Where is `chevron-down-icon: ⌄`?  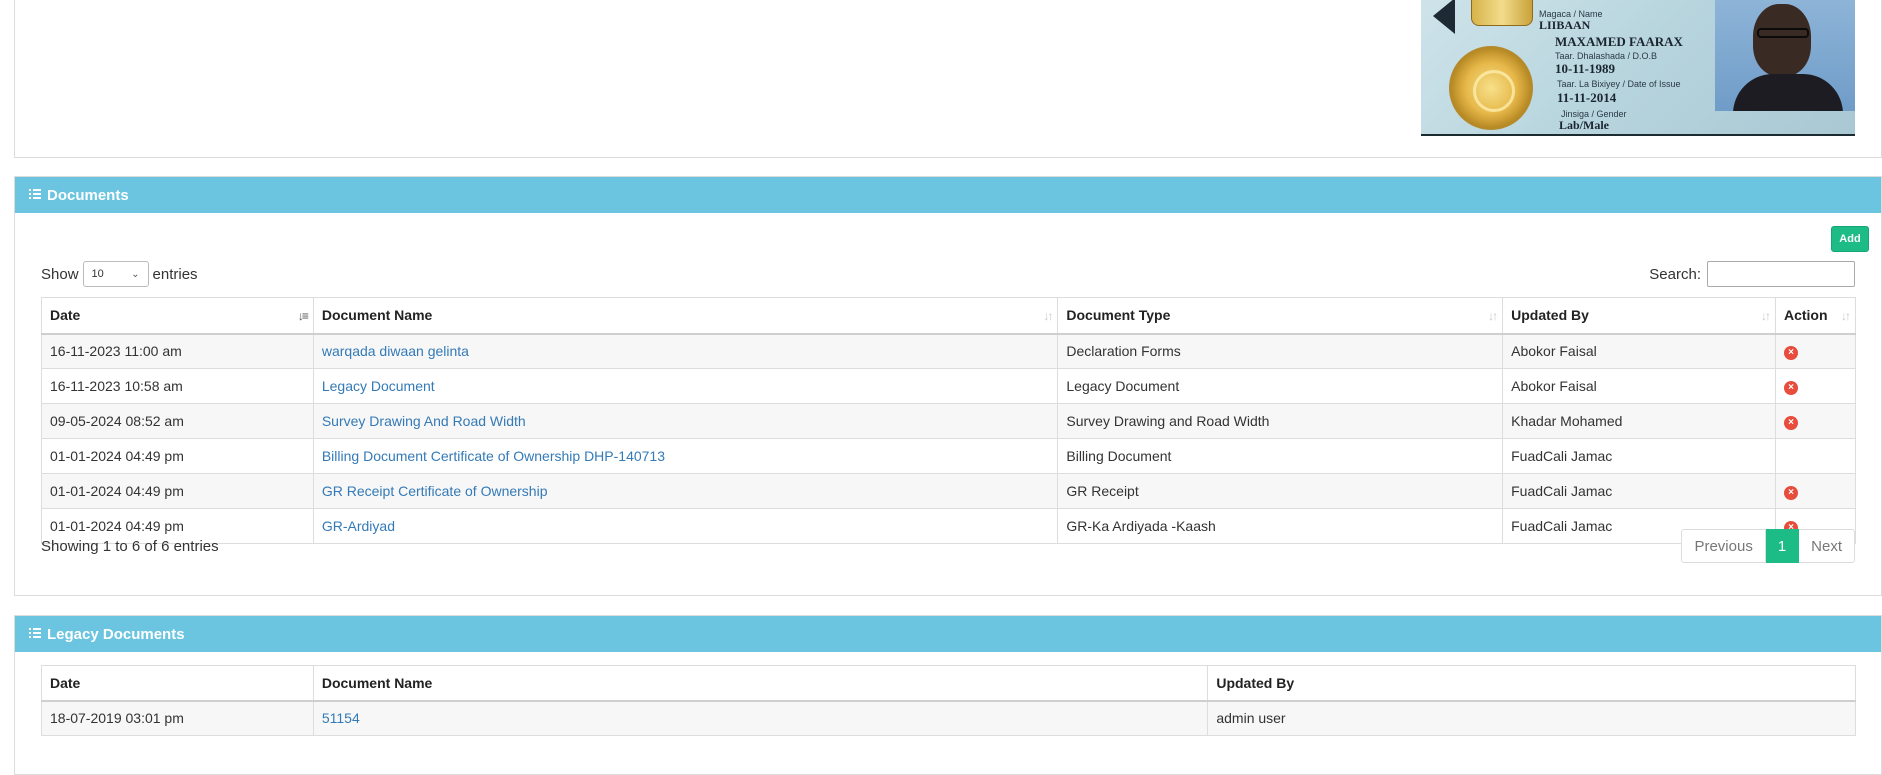
chevron-down-icon: ⌄ is located at coordinates (135, 274).